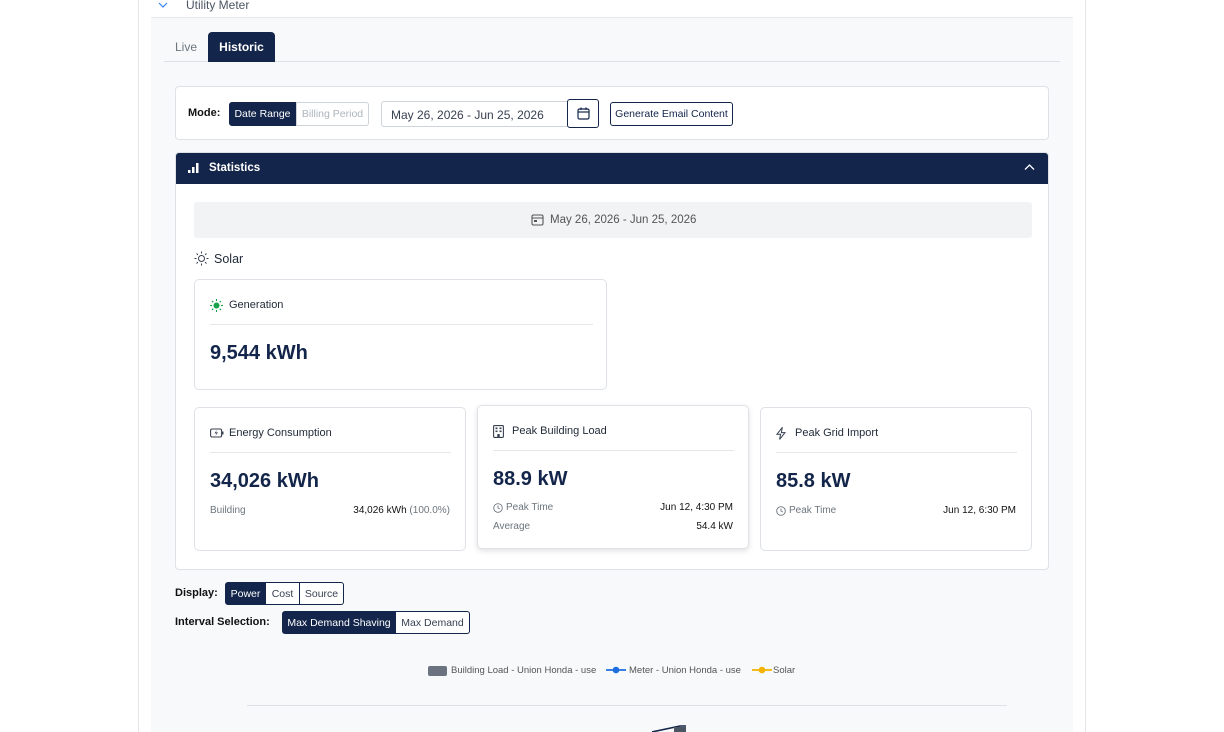 The height and width of the screenshot is (732, 1224). Describe the element at coordinates (259, 353) in the screenshot. I see `generation-value: 9,544 kWh` at that location.